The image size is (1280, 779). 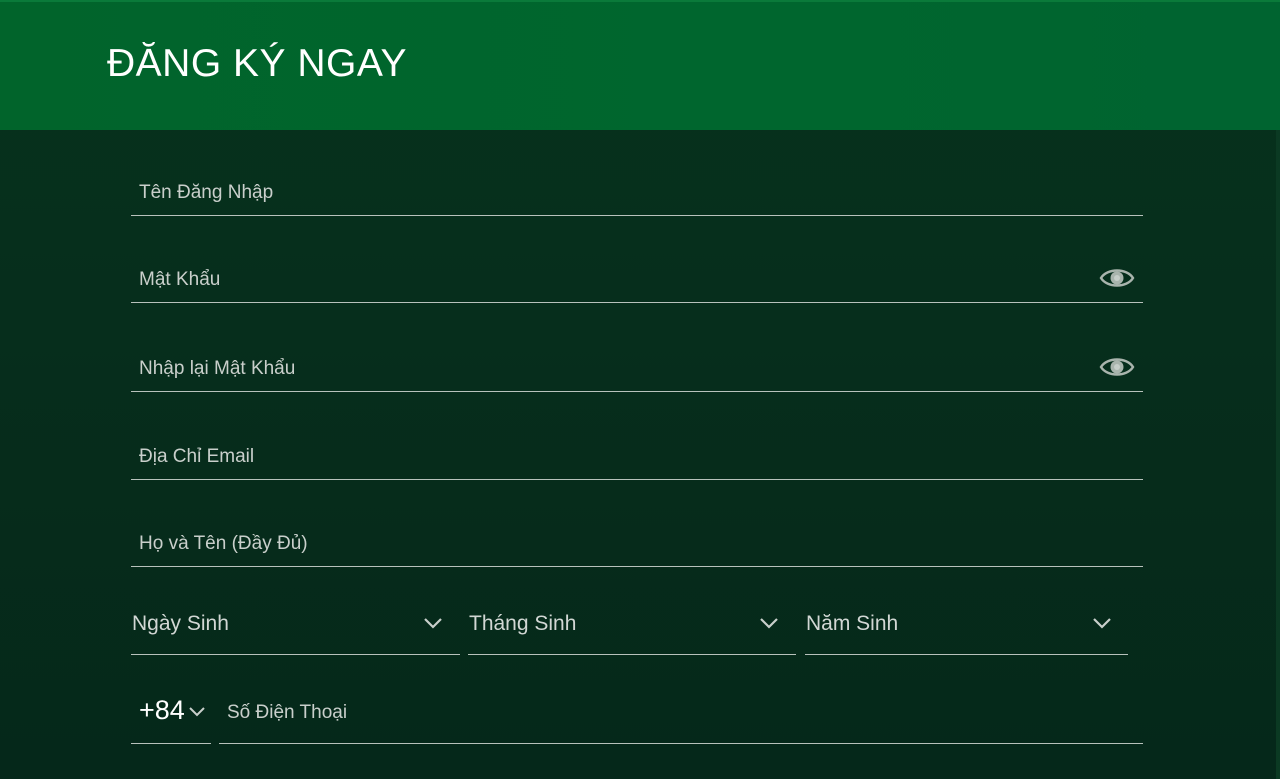 I want to click on email-field-container, so click(x=637, y=458).